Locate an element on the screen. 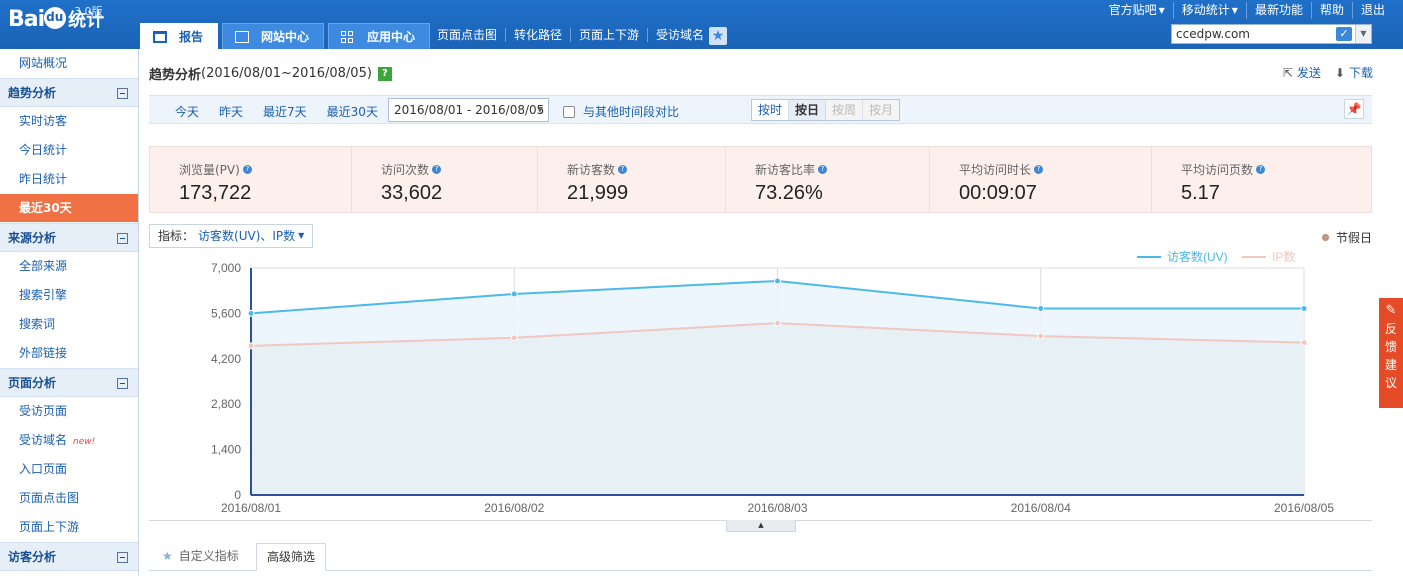  report-icon is located at coordinates (160, 36).